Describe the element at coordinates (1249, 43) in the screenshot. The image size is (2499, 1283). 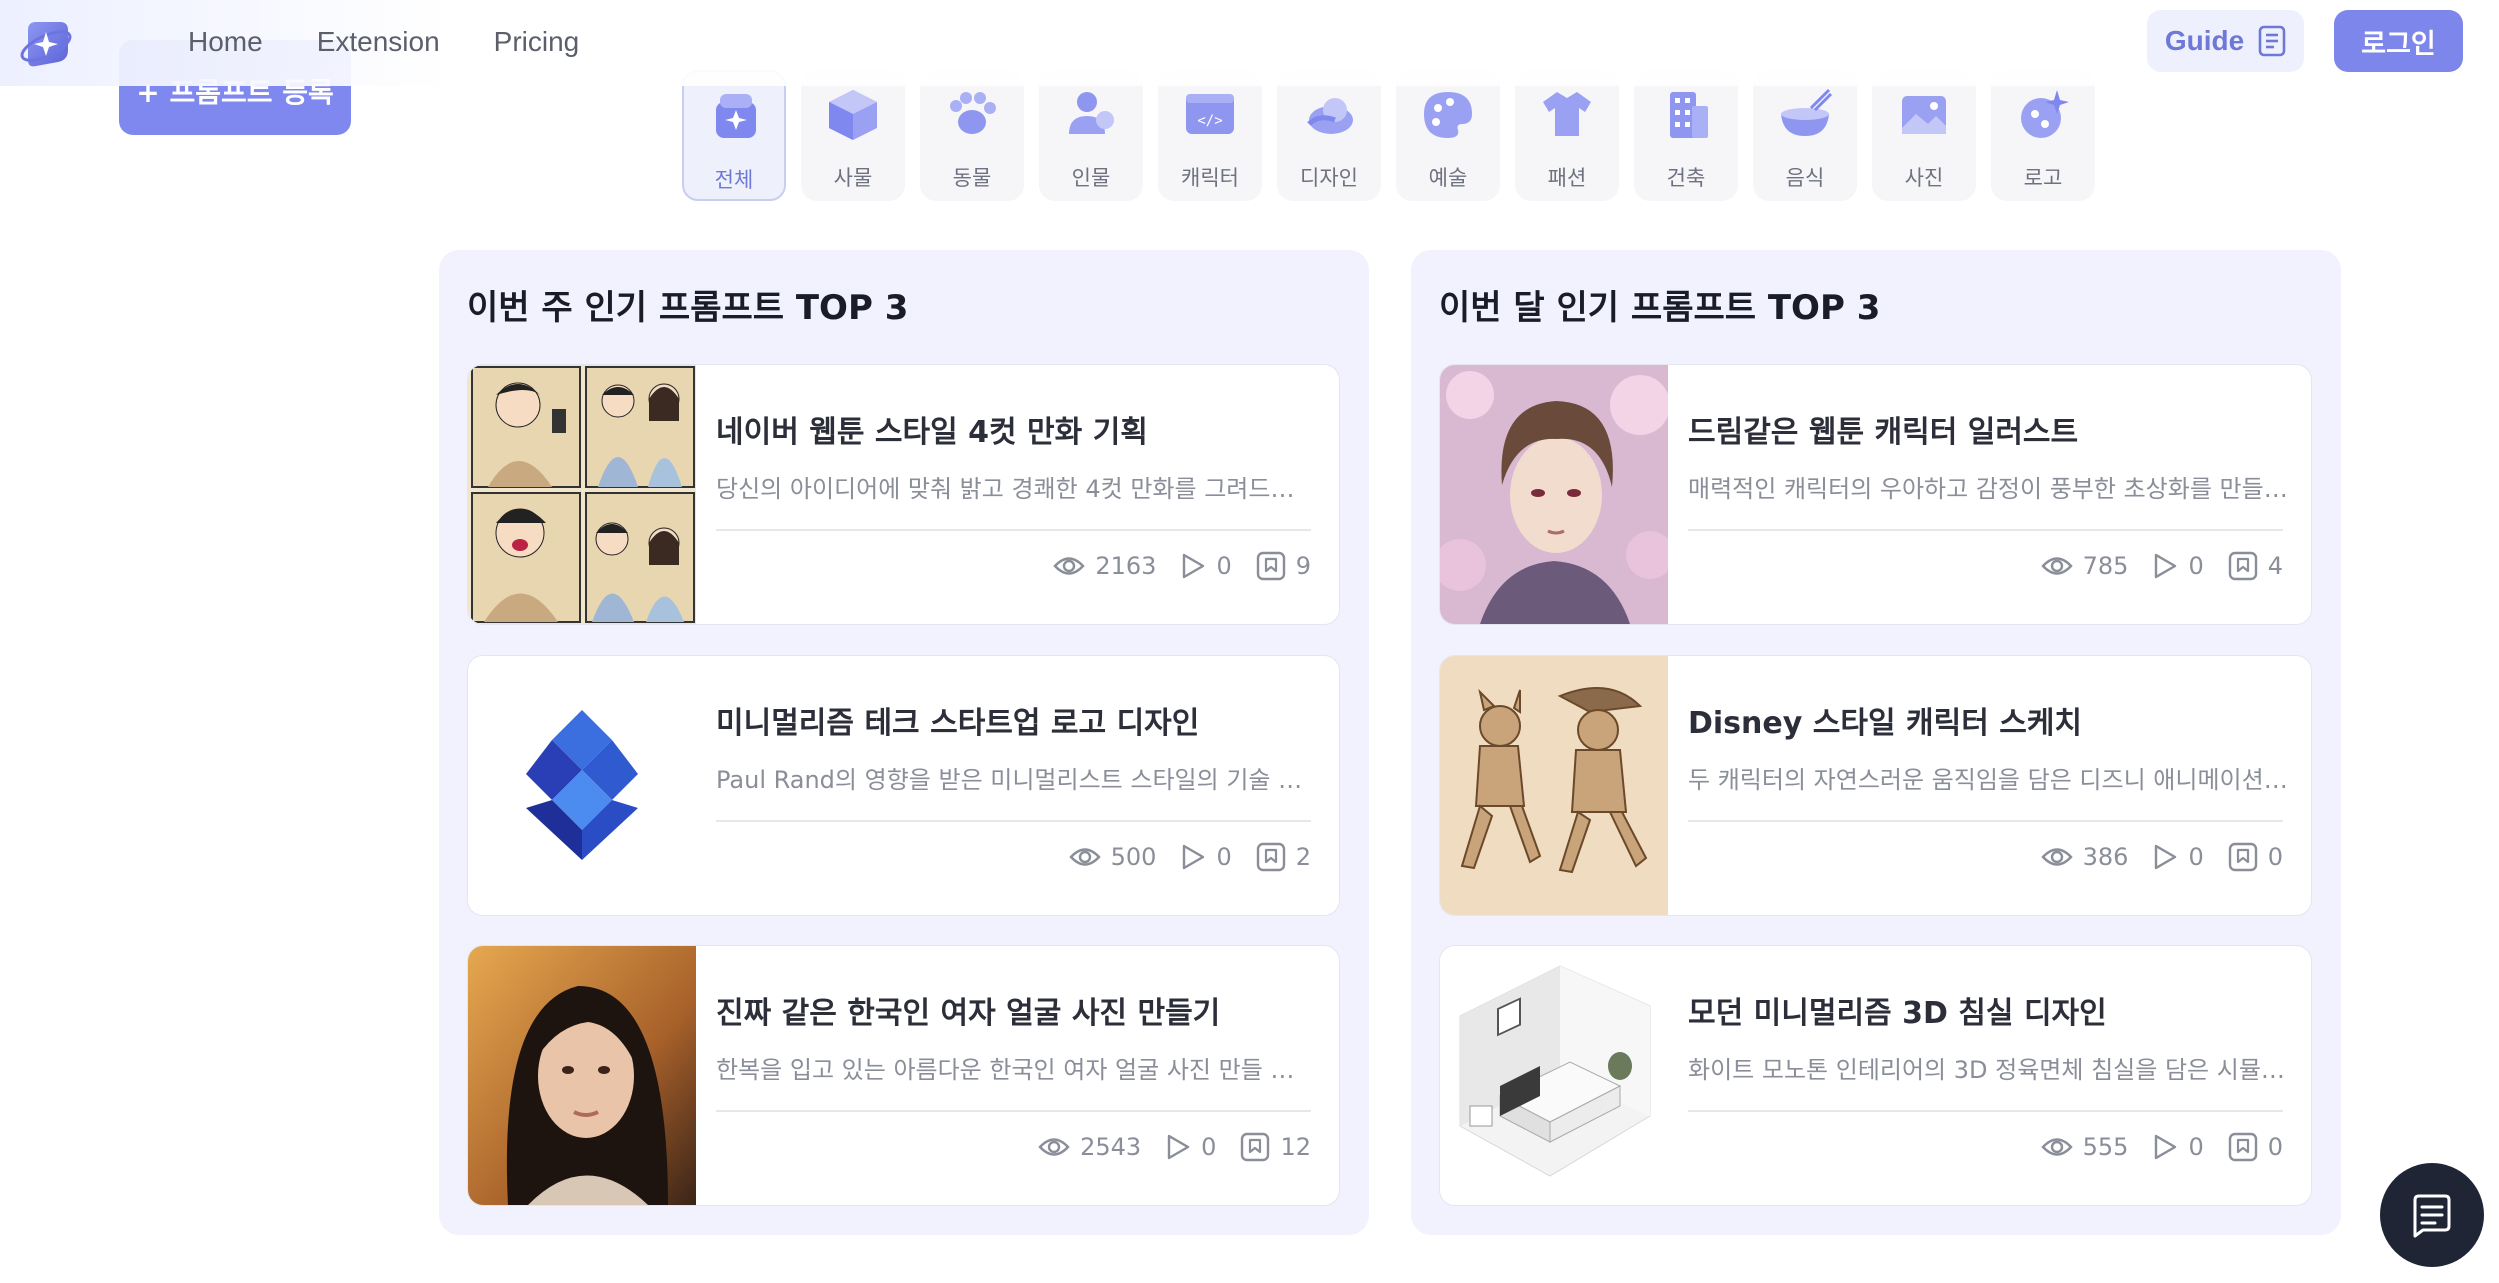
I see `top-nav-bar: Home Extension Pricing Guide 로그인` at that location.